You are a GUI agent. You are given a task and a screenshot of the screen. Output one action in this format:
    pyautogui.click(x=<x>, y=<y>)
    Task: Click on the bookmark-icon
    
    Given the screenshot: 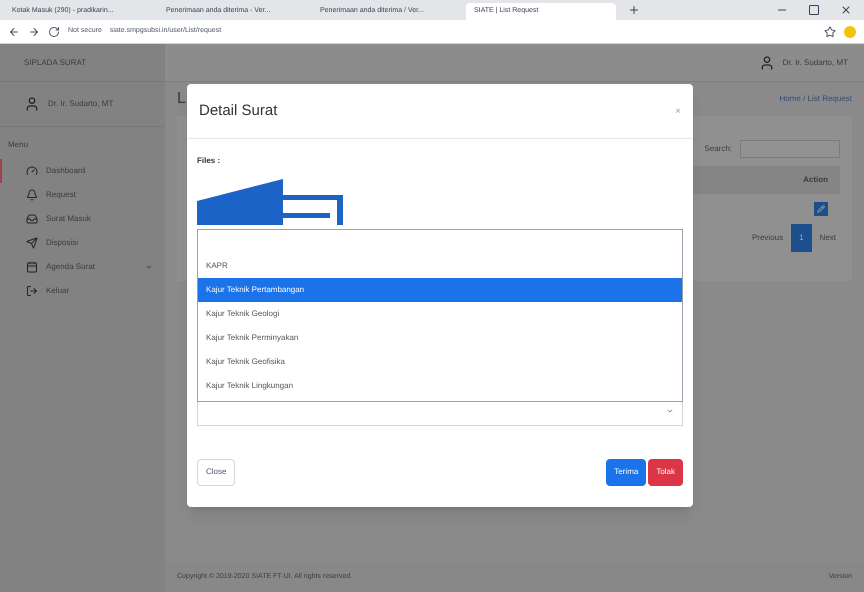 What is the action you would take?
    pyautogui.click(x=830, y=32)
    